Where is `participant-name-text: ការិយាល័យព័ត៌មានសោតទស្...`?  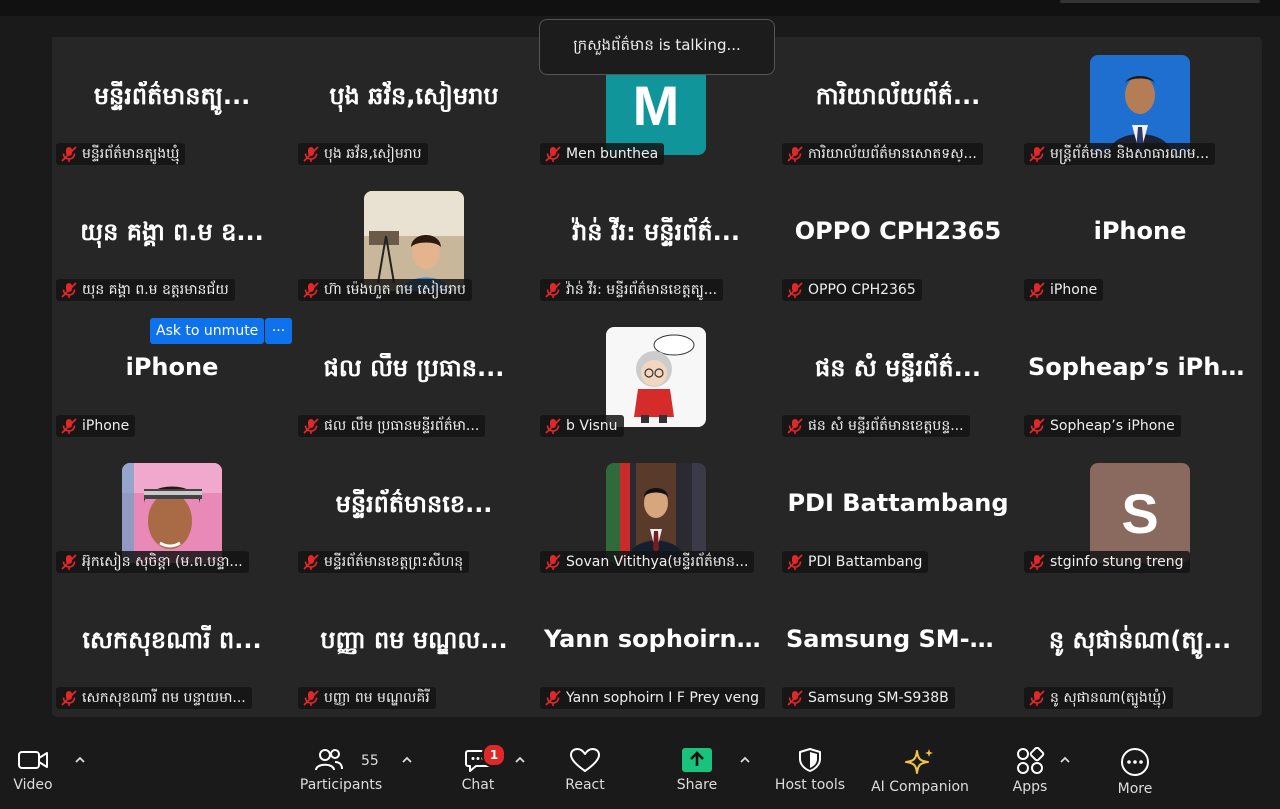 participant-name-text: ការិយាល័យព័ត៌មានសោតទស្... is located at coordinates (892, 153).